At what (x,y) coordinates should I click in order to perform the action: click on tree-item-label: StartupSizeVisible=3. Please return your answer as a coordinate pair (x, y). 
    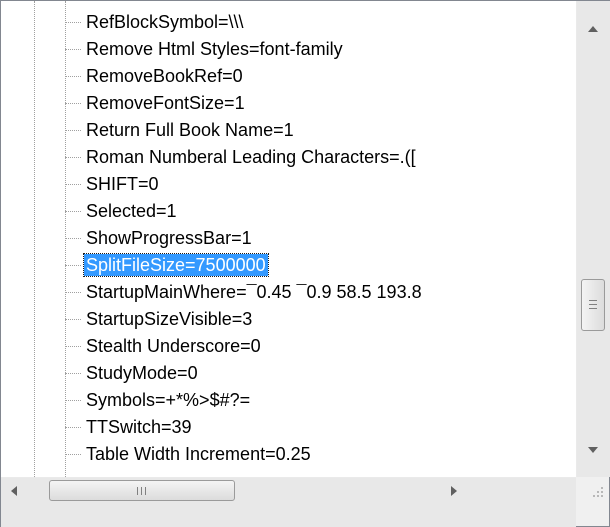
    Looking at the image, I should click on (169, 319).